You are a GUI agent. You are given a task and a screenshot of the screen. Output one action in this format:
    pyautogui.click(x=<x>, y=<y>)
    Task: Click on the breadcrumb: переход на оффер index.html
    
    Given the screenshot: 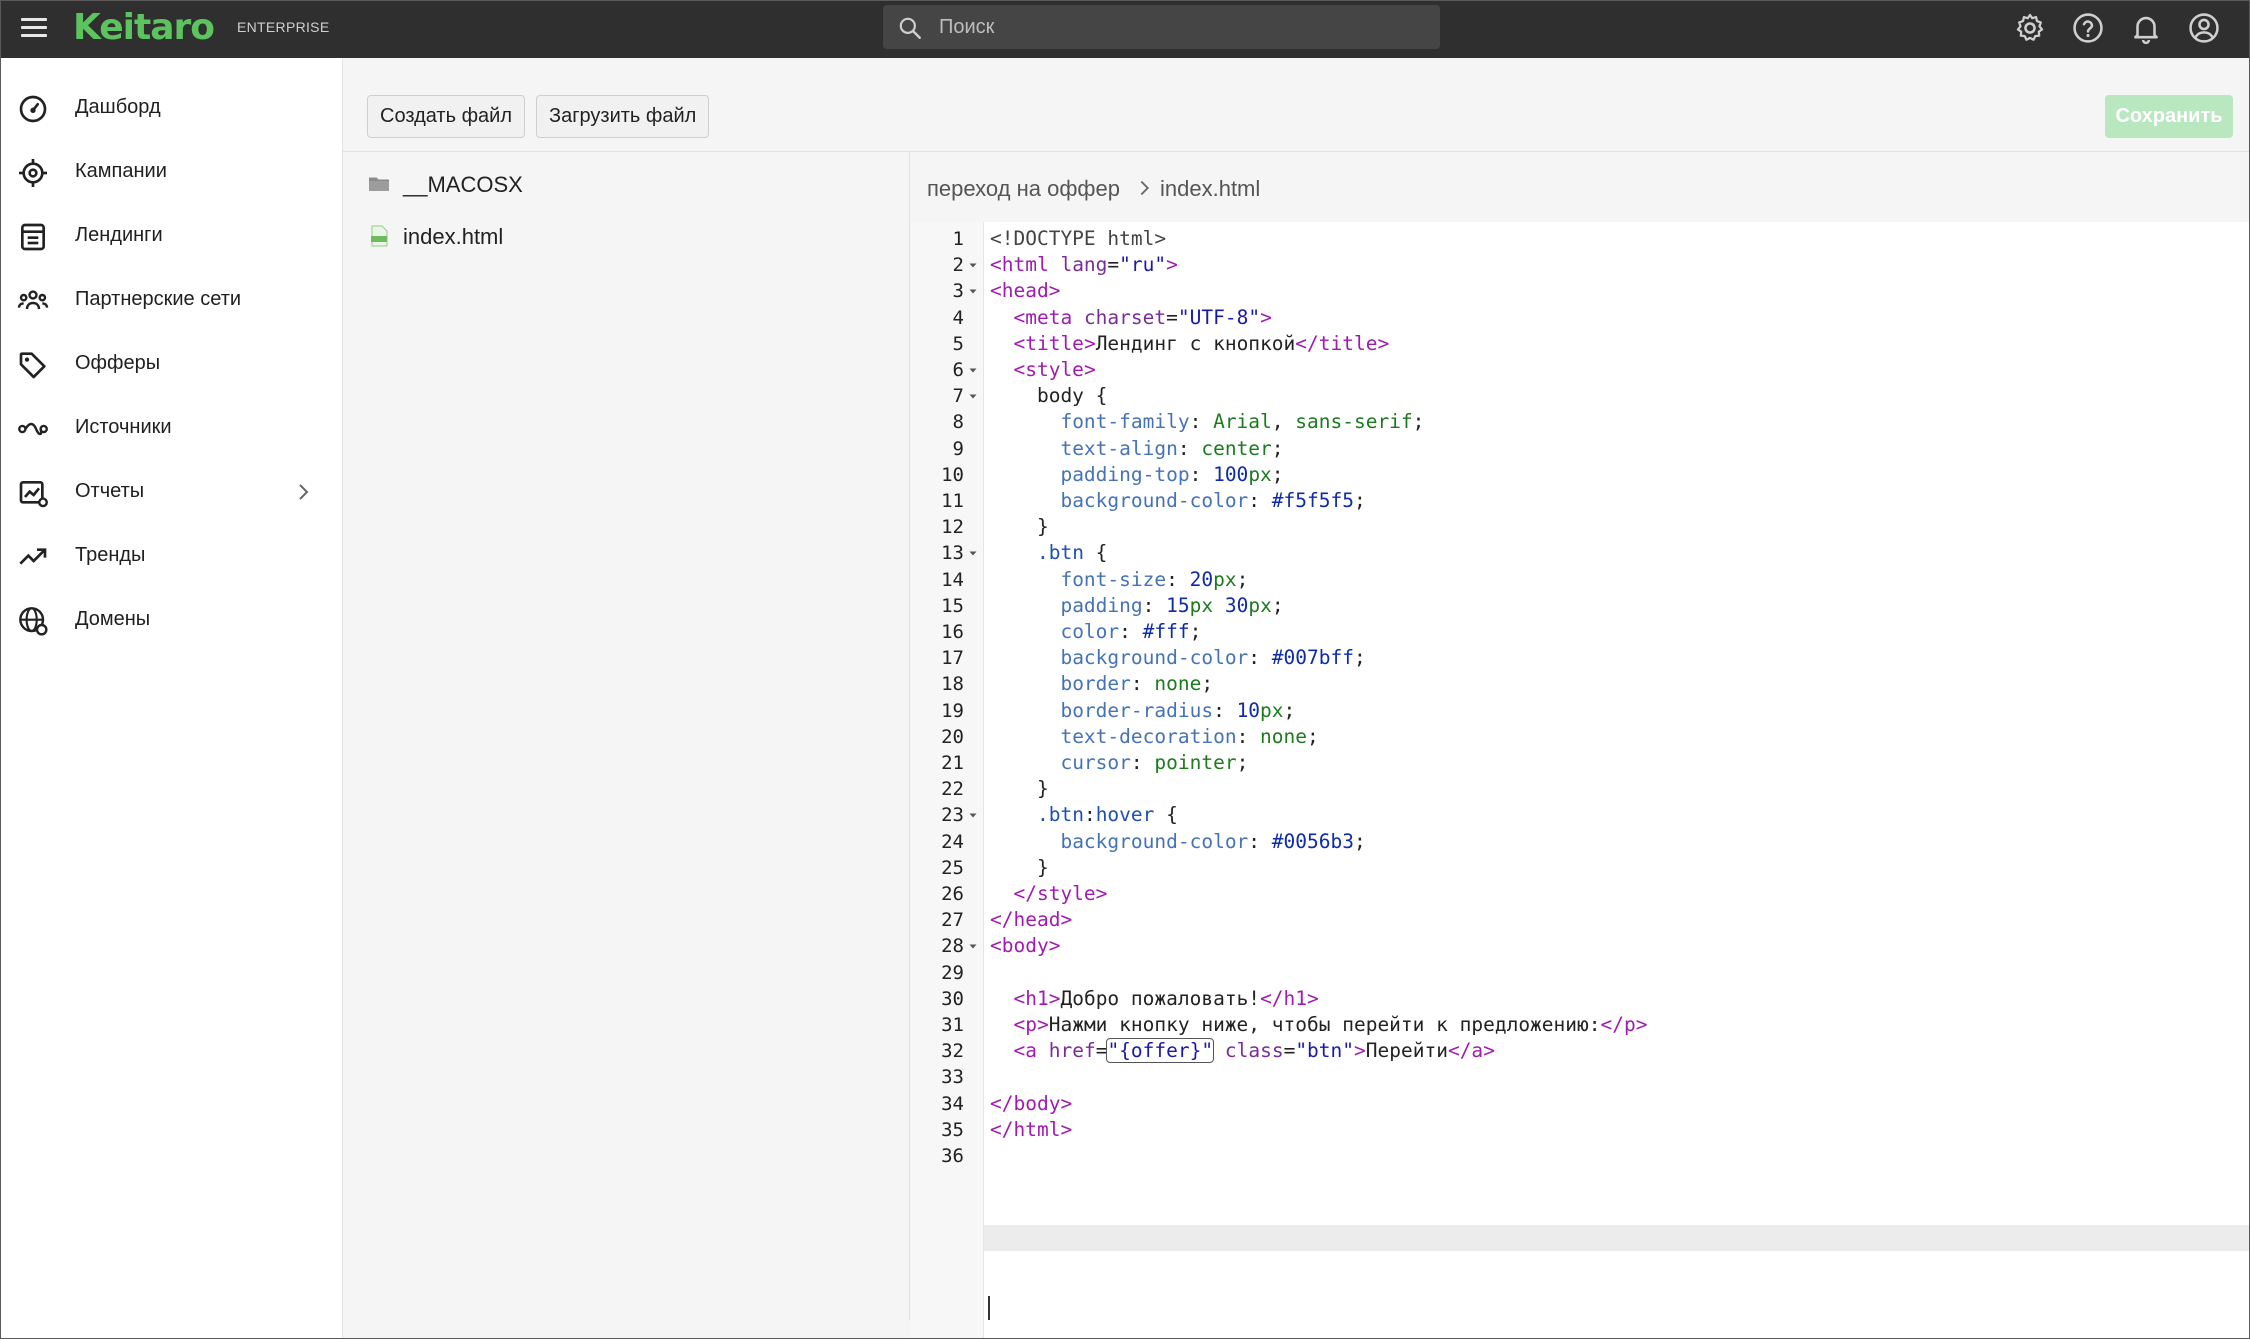 What is the action you would take?
    pyautogui.click(x=1579, y=187)
    